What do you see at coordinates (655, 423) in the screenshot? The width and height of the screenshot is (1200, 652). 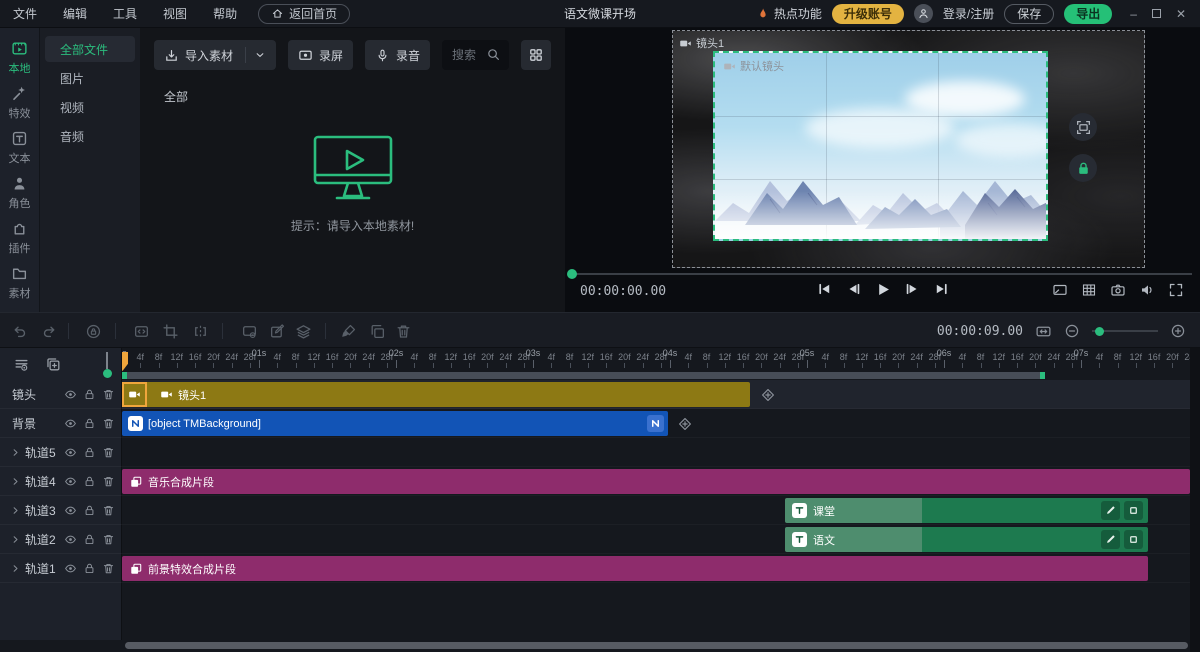 I see `background-object-badge` at bounding box center [655, 423].